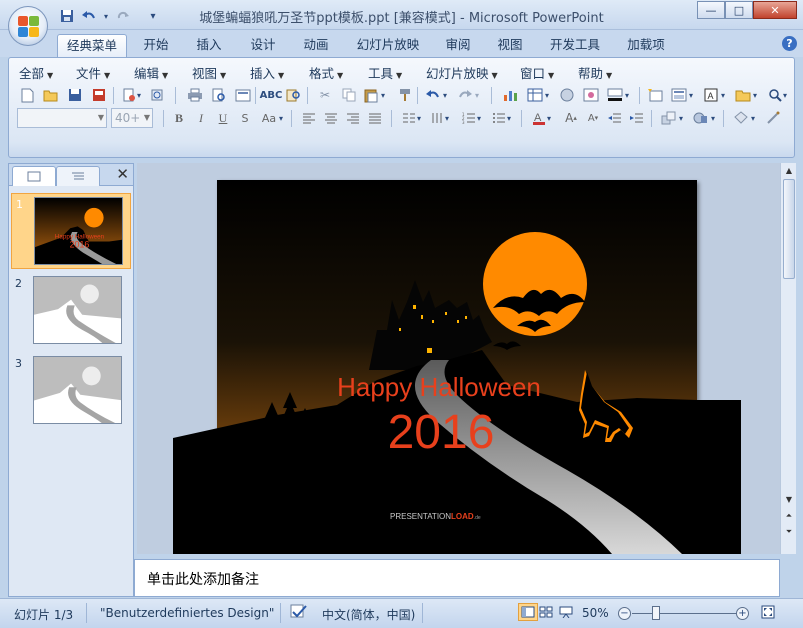 This screenshot has width=803, height=628. What do you see at coordinates (462, 72) in the screenshot?
I see `menu-slideshow: 幻灯片放映 ▼` at bounding box center [462, 72].